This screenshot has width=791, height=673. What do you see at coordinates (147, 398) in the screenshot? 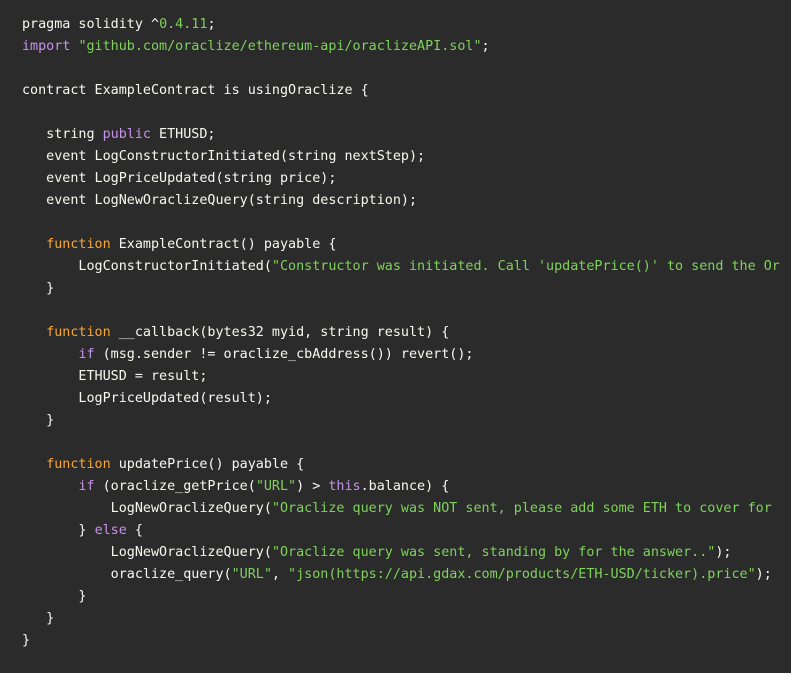
I see `code-token-plain: LogPriceUpdated(result);` at bounding box center [147, 398].